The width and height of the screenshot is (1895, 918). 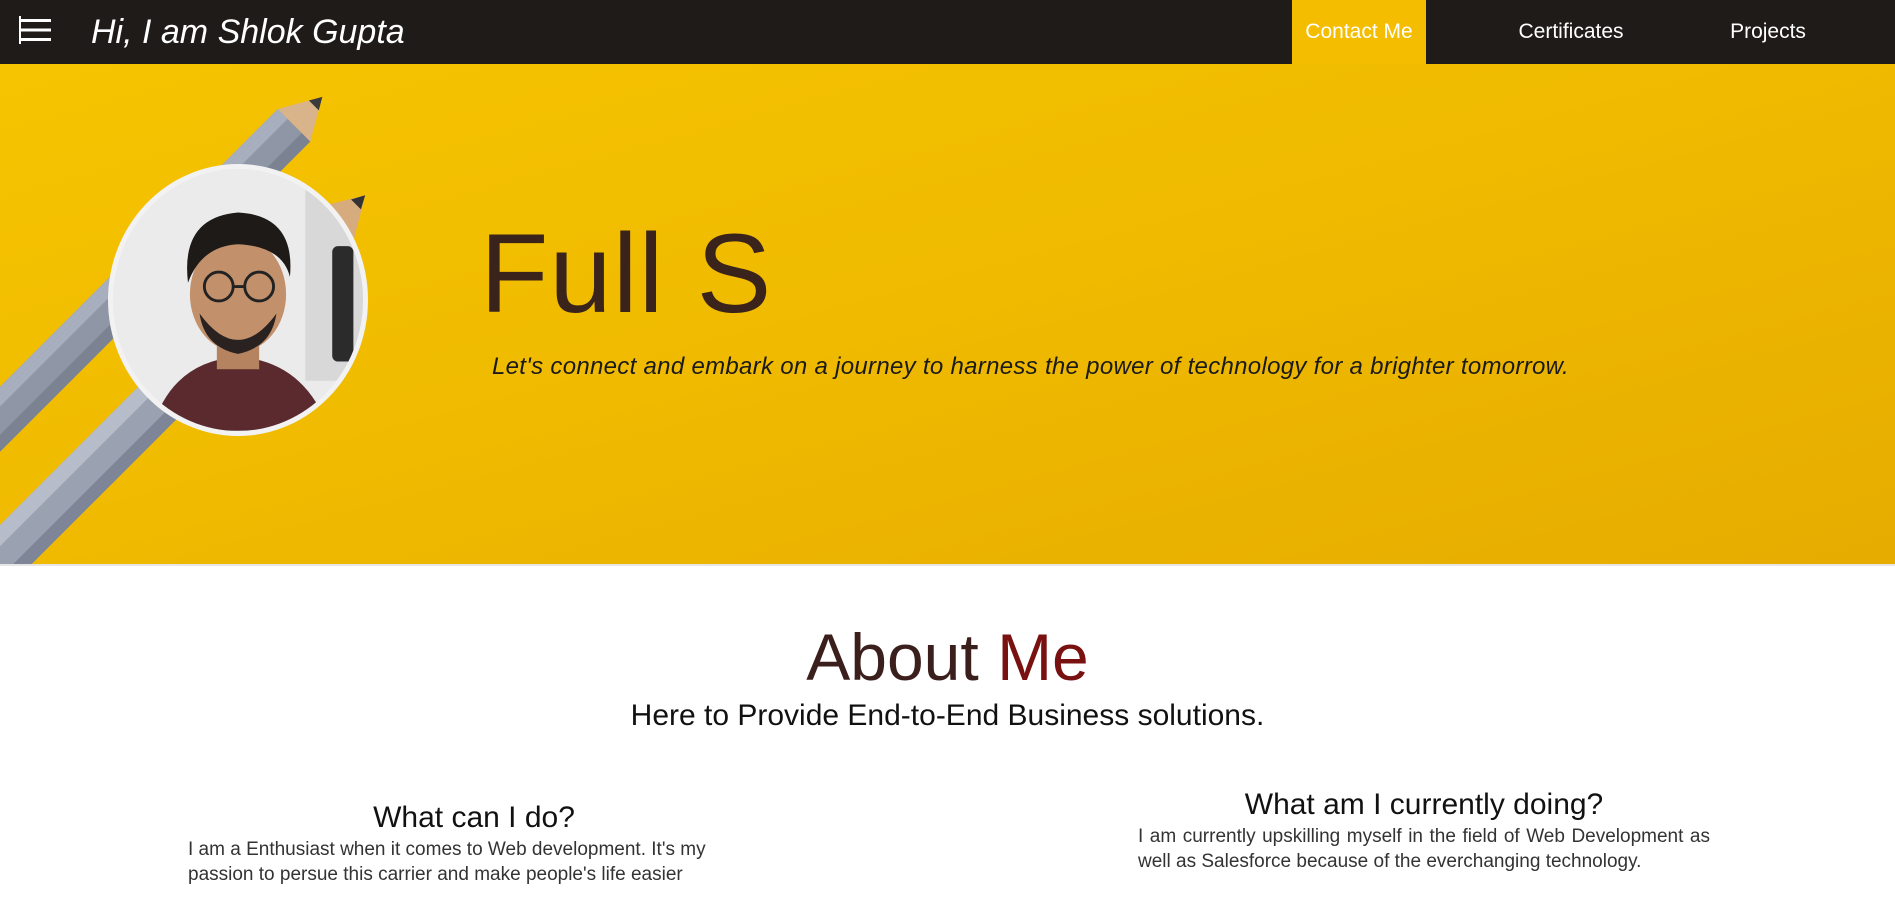 What do you see at coordinates (1768, 32) in the screenshot?
I see `nav-projects: Projects` at bounding box center [1768, 32].